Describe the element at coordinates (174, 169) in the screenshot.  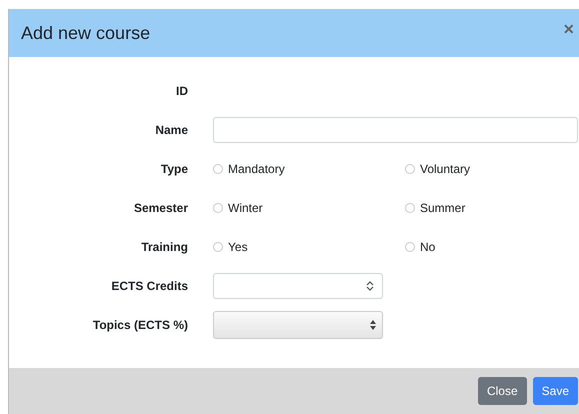
I see `field-label: Type` at that location.